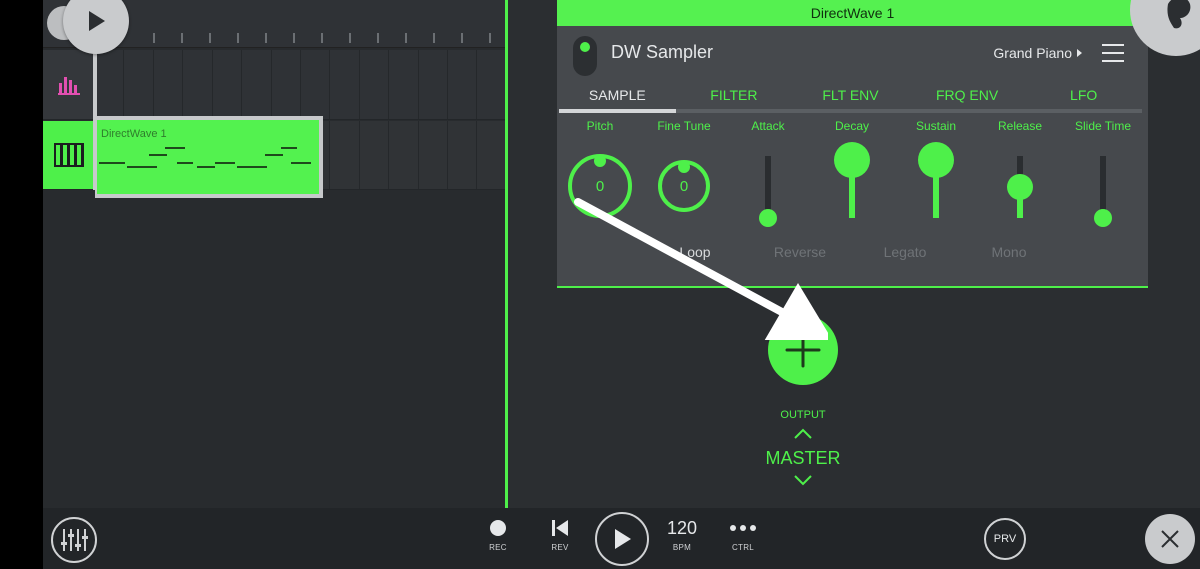 Image resolution: width=1200 pixels, height=569 pixels. I want to click on pitch-knob: 0, so click(600, 186).